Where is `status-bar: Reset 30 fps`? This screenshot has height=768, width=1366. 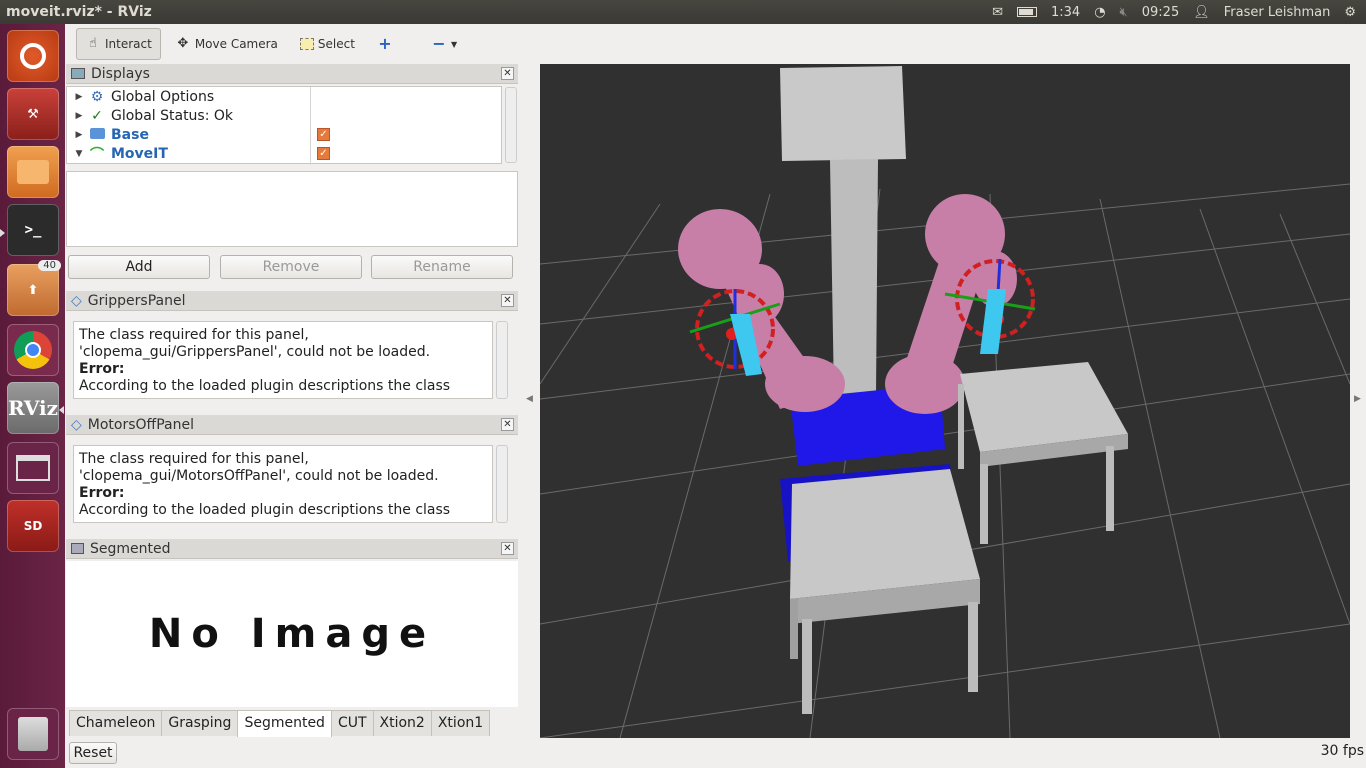 status-bar: Reset 30 fps is located at coordinates (715, 753).